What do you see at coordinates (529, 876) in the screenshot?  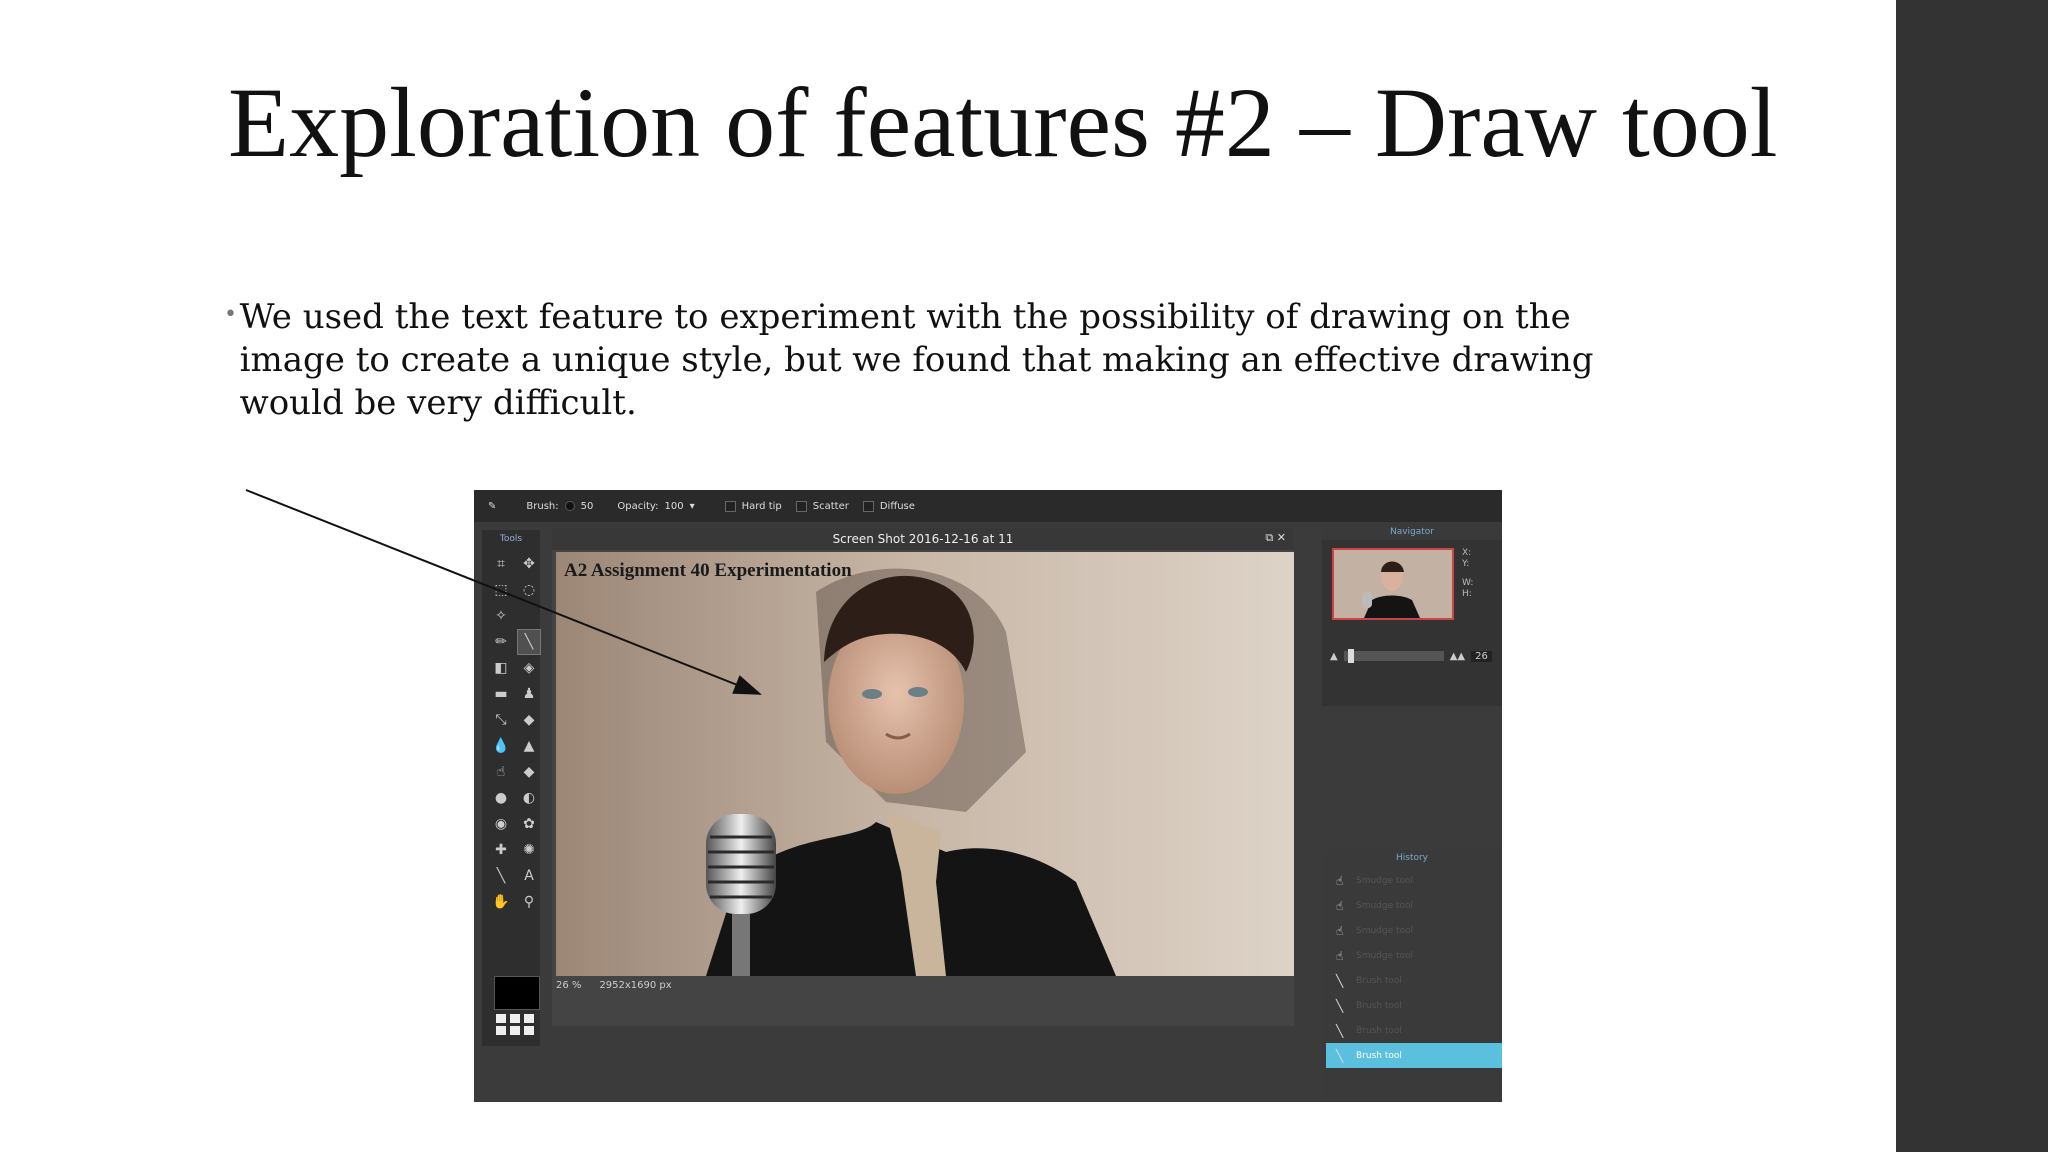 I see `text-icon: A` at bounding box center [529, 876].